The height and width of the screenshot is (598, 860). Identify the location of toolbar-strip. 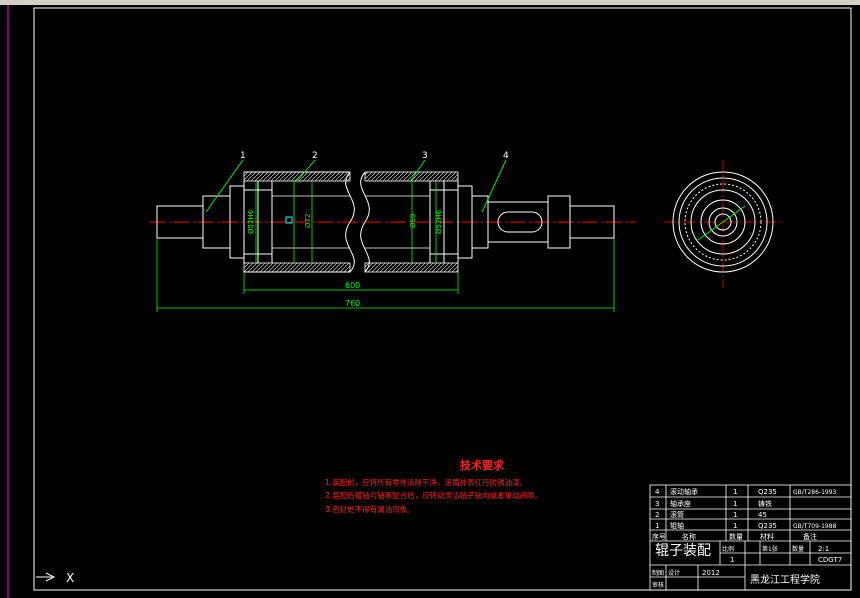
(430, 2).